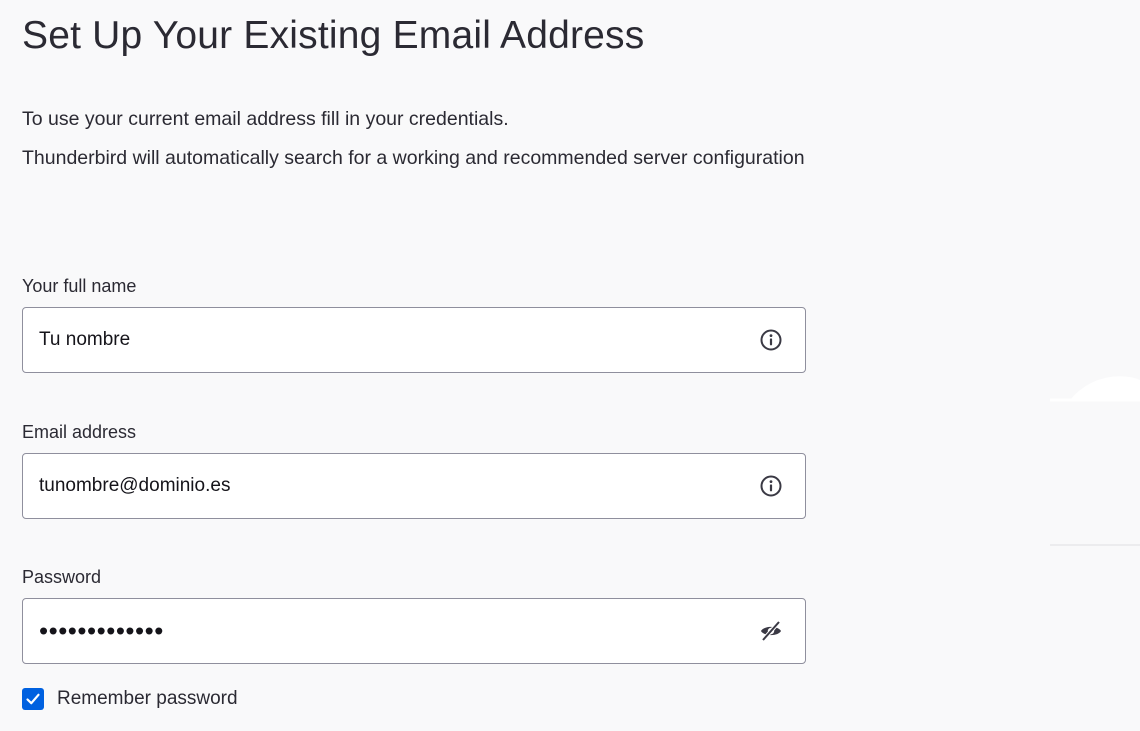 This screenshot has height=731, width=1140. I want to click on email-field: tunombre@dominio.es, so click(414, 486).